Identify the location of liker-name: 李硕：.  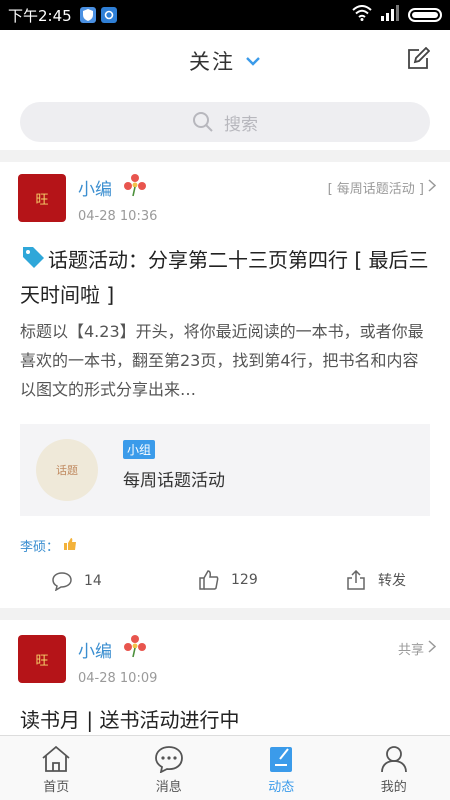
(40, 547).